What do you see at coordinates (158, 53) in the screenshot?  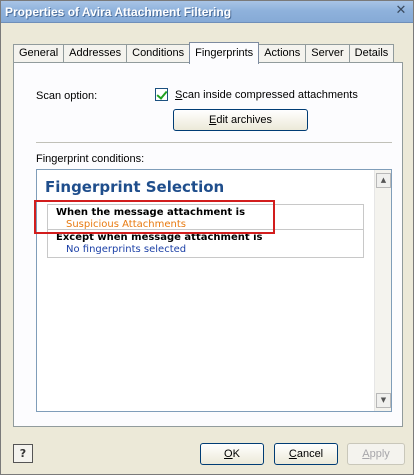 I see `tab-conditions: Conditions` at bounding box center [158, 53].